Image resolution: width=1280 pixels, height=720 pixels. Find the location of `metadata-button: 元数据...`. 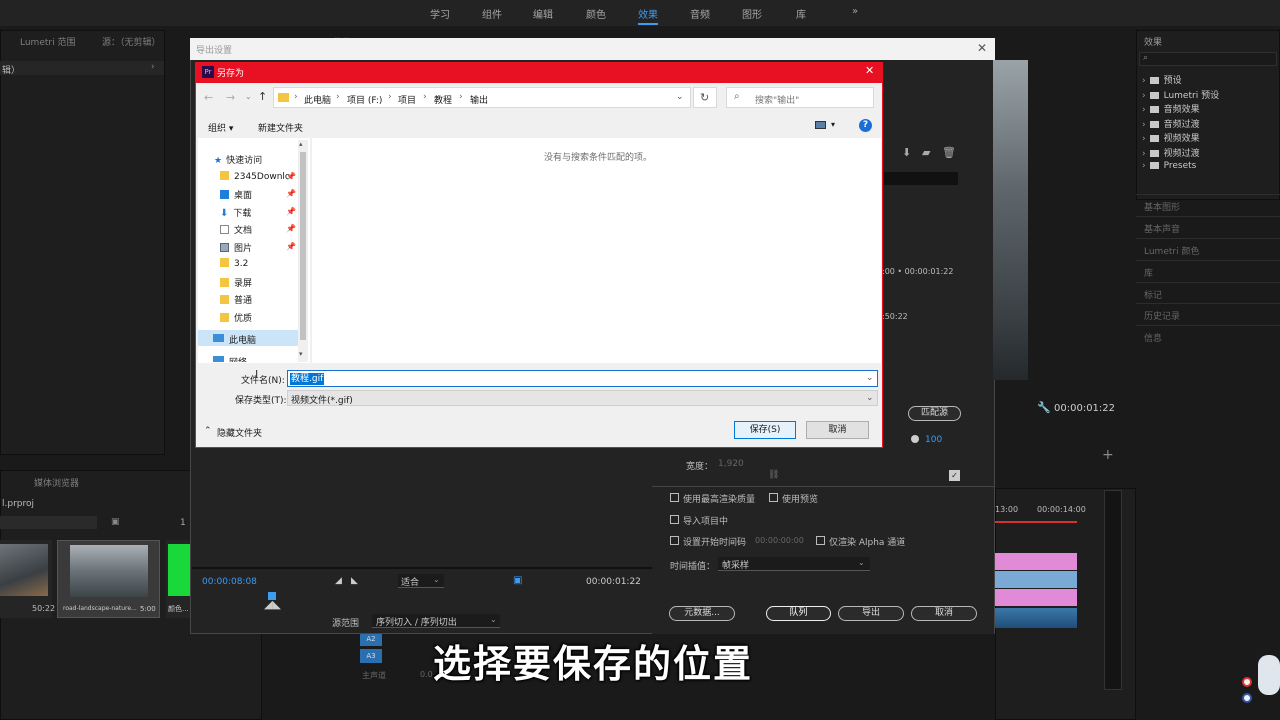

metadata-button: 元数据... is located at coordinates (702, 613).